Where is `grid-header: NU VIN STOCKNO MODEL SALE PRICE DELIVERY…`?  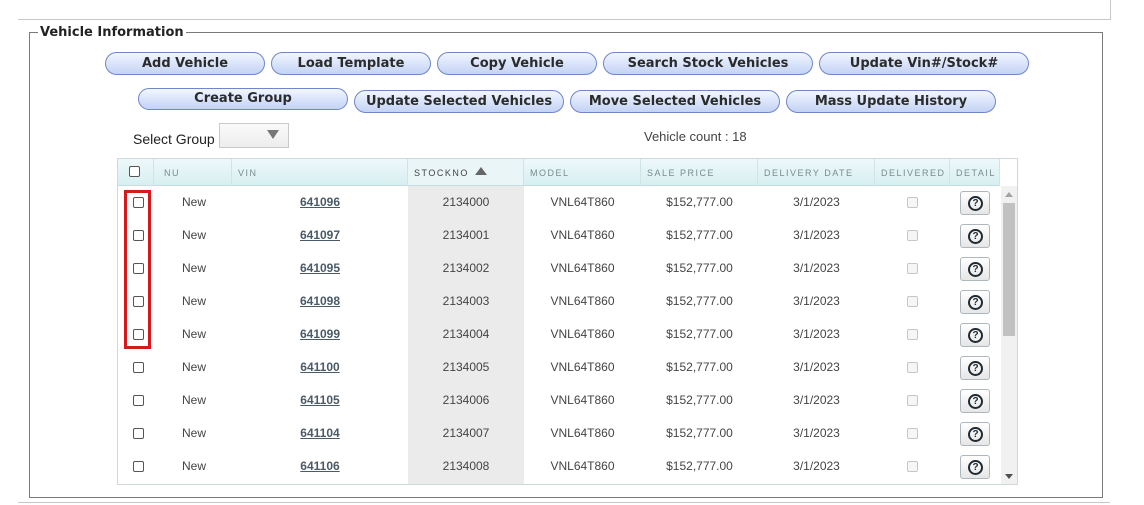
grid-header: NU VIN STOCKNO MODEL SALE PRICE DELIVERY… is located at coordinates (559, 172).